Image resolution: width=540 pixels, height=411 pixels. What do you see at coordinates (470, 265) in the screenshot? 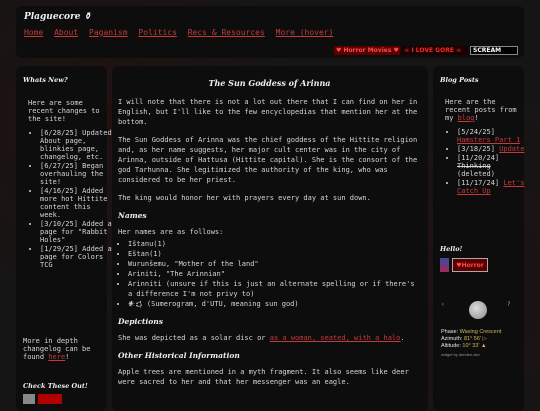
I see `horror-badge: ♥Horror` at bounding box center [470, 265].